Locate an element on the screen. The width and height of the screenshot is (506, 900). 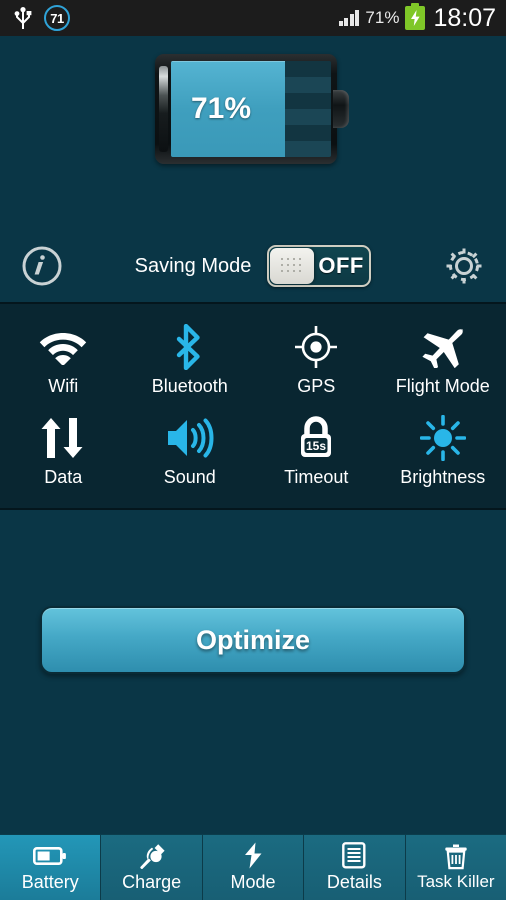
battery-level-icon: 71% is located at coordinates (253, 109).